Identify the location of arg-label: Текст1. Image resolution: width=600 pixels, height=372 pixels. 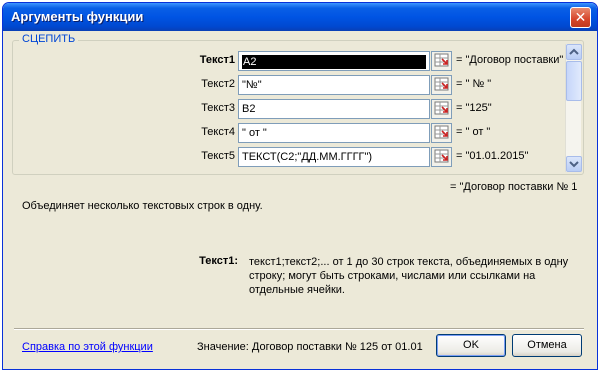
(217, 60).